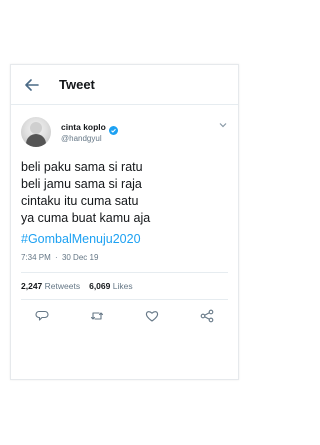 The height and width of the screenshot is (445, 320). I want to click on likes-label: Likes, so click(122, 286).